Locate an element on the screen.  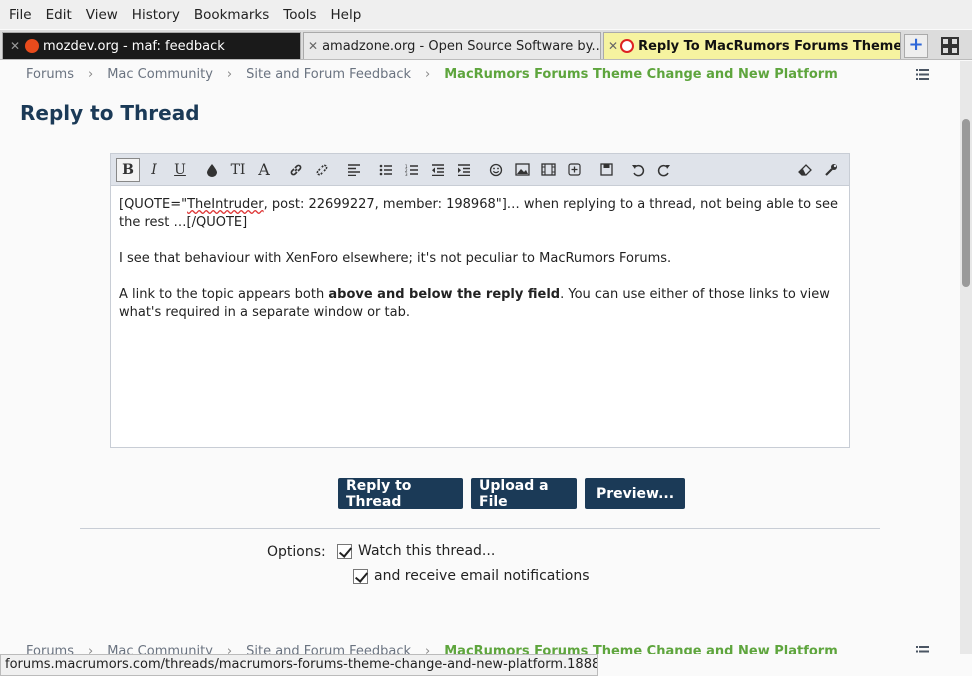
quote-username: TheIntruder is located at coordinates (225, 204).